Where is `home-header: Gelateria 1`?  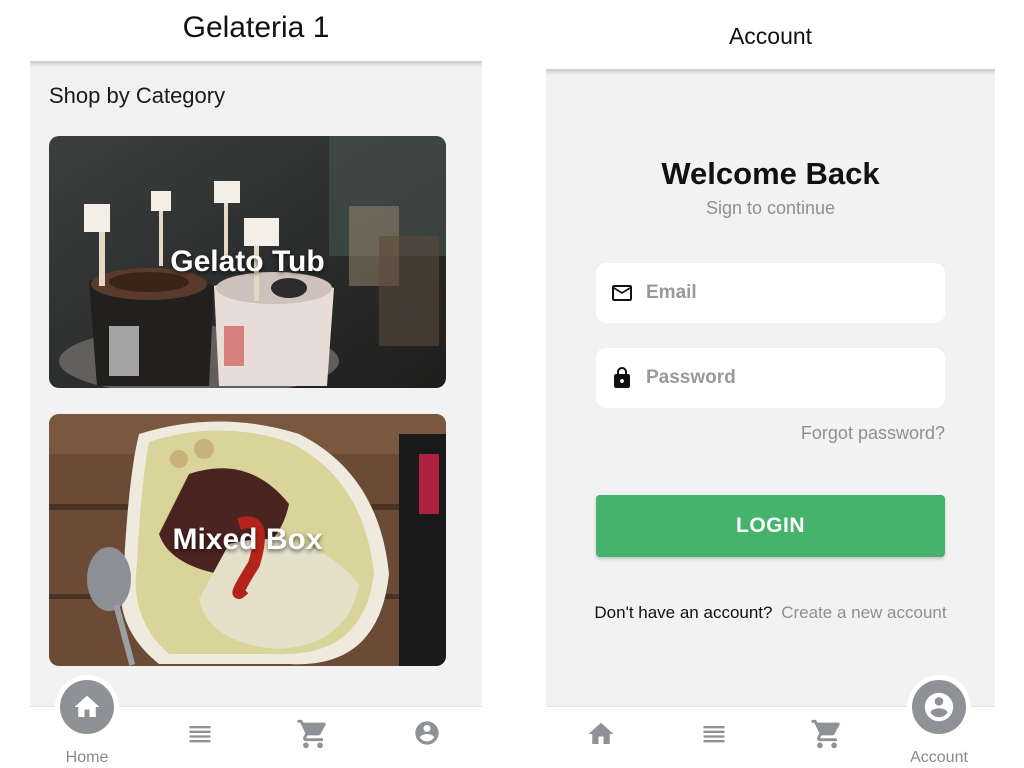
home-header: Gelateria 1 is located at coordinates (256, 31).